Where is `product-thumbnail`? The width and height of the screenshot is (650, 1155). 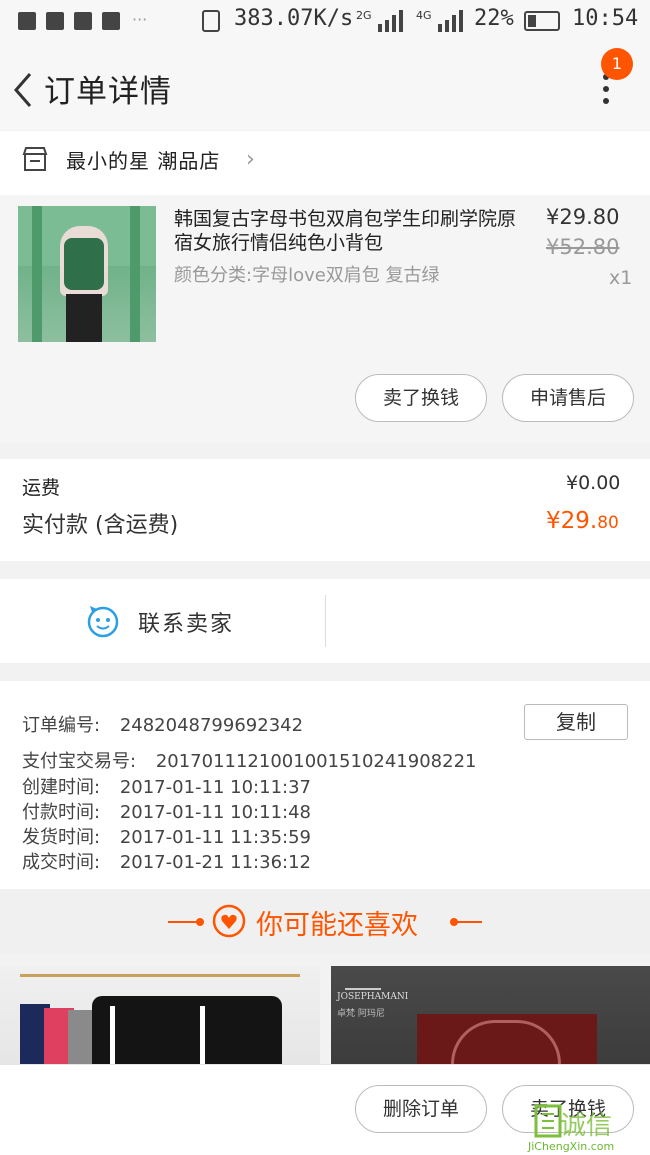
product-thumbnail is located at coordinates (87, 274).